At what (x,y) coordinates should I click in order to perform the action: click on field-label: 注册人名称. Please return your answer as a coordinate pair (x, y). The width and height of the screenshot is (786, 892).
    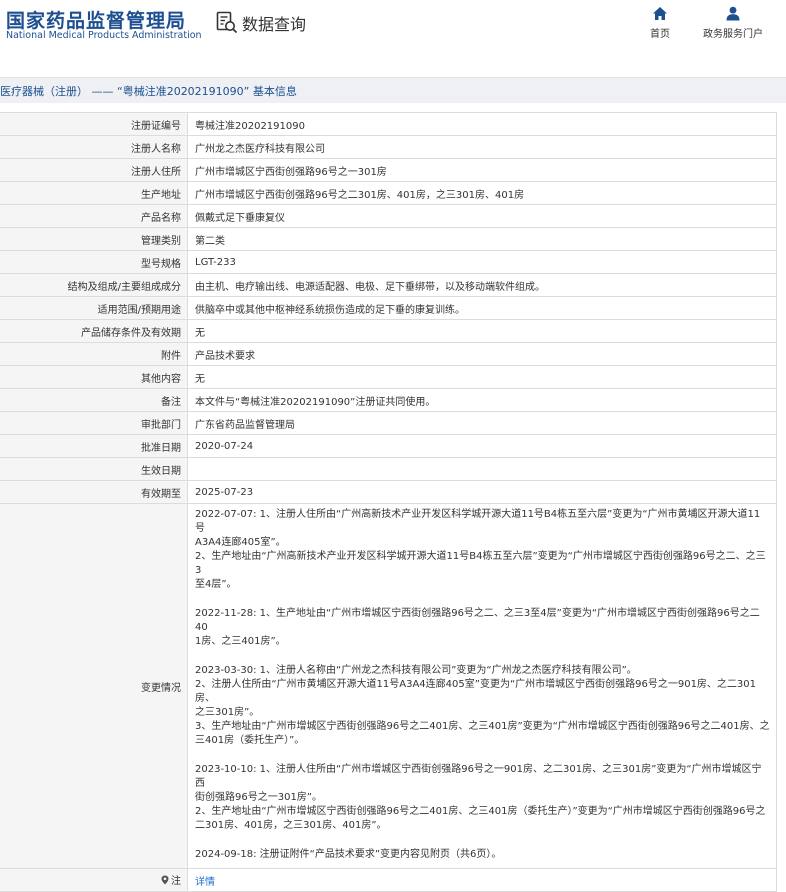
    Looking at the image, I should click on (94, 147).